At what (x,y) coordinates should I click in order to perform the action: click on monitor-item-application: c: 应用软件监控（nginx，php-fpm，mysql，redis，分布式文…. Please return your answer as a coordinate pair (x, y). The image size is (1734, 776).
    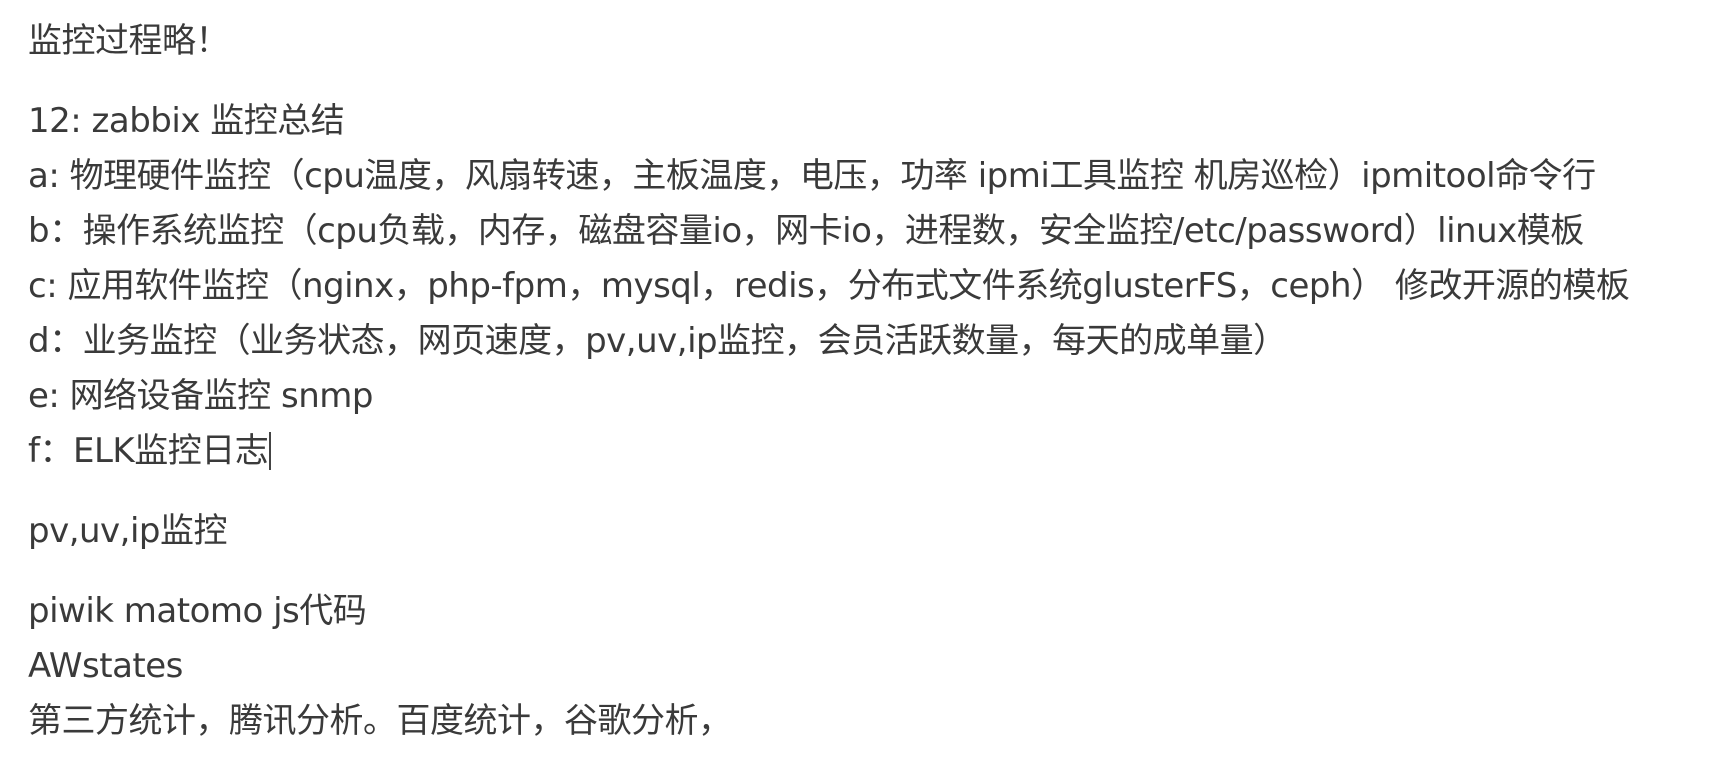
    Looking at the image, I should click on (829, 286).